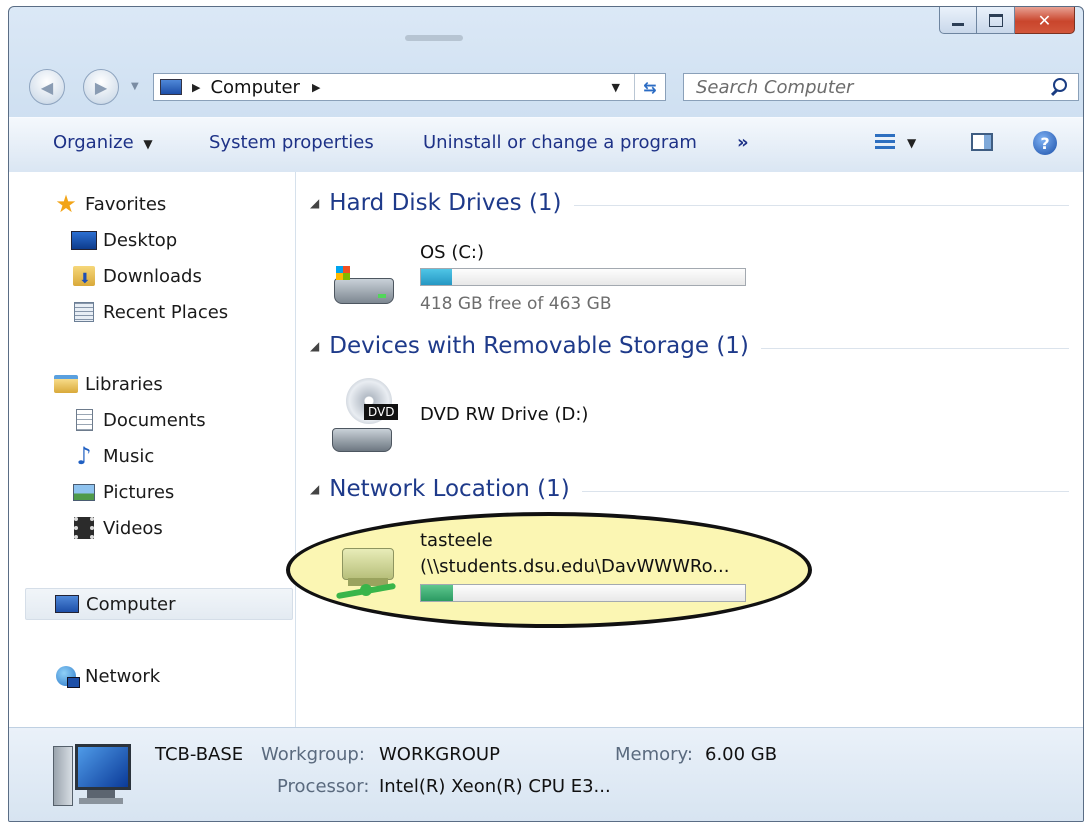 This screenshot has width=1088, height=826. What do you see at coordinates (66, 384) in the screenshot?
I see `libraries-icon` at bounding box center [66, 384].